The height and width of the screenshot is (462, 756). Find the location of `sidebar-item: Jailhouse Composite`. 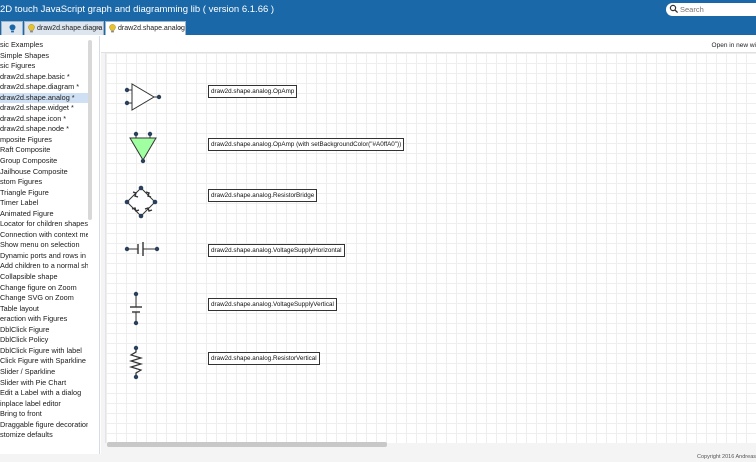

sidebar-item: Jailhouse Composite is located at coordinates (44, 172).